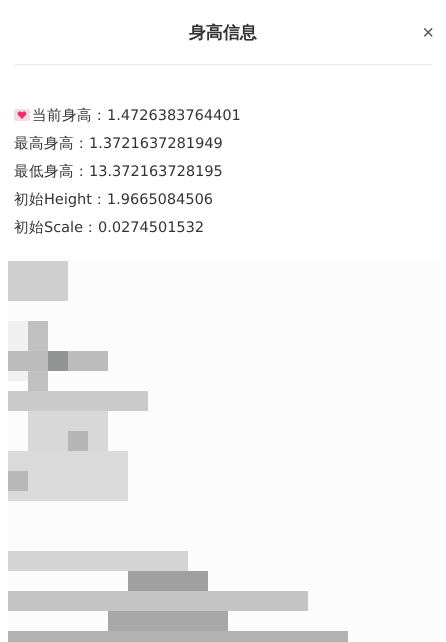  Describe the element at coordinates (118, 171) in the screenshot. I see `info-text: 最低身高：13.372163728195` at that location.